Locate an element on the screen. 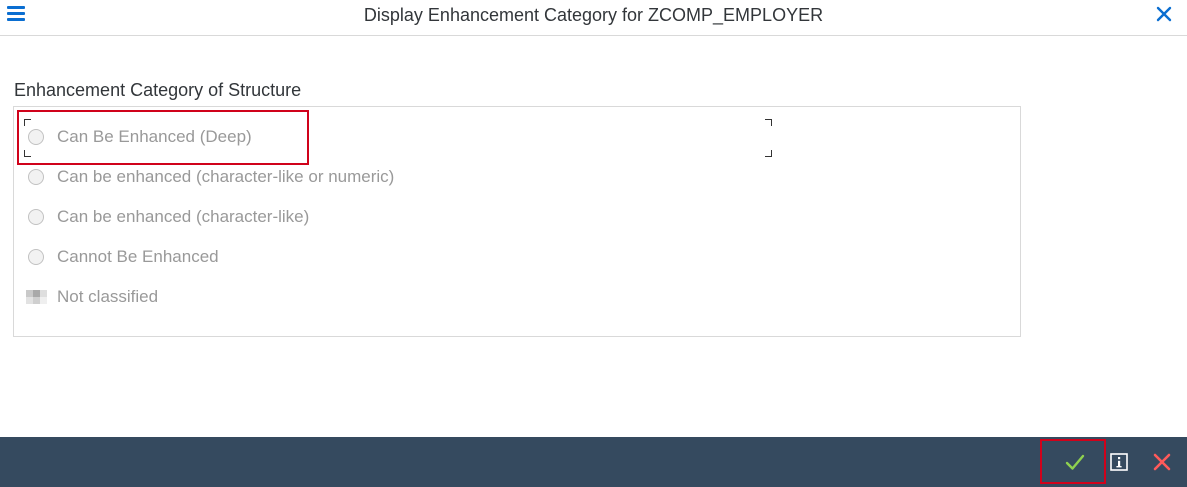  close-button is located at coordinates (1164, 14).